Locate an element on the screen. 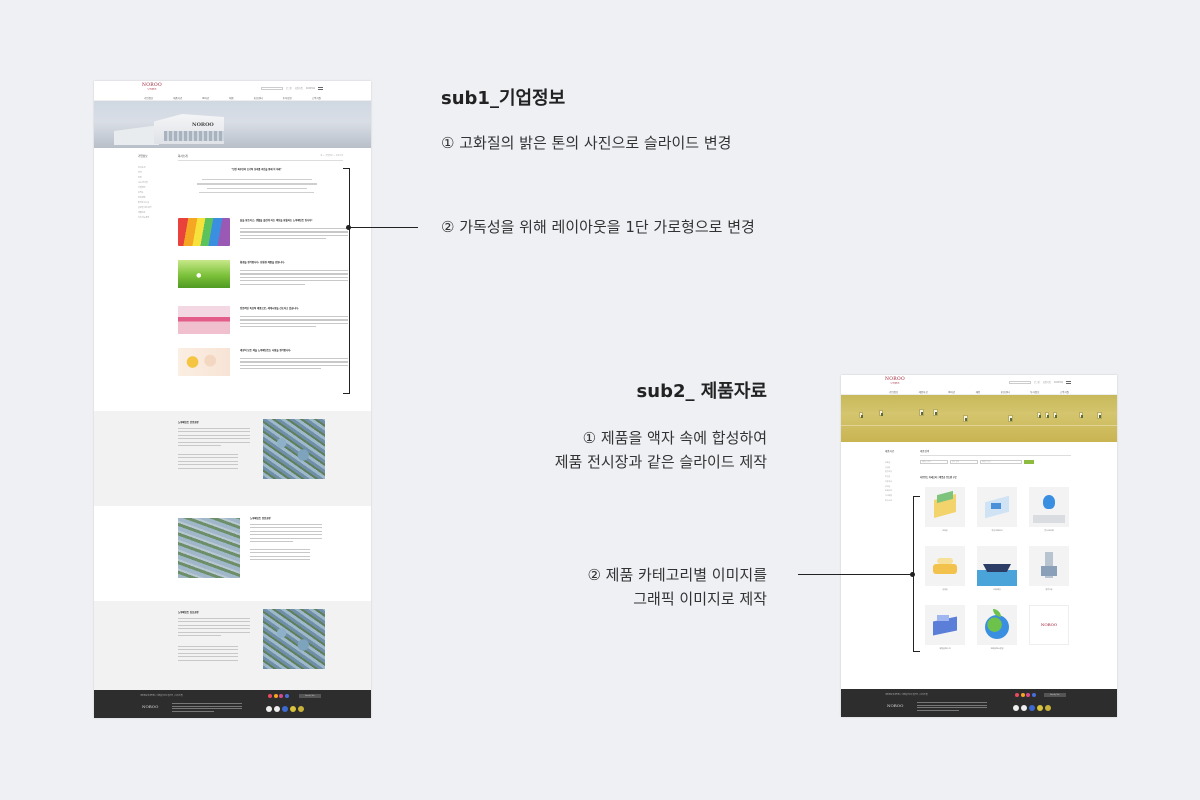  category-card: 선박/해양 is located at coordinates (997, 568).